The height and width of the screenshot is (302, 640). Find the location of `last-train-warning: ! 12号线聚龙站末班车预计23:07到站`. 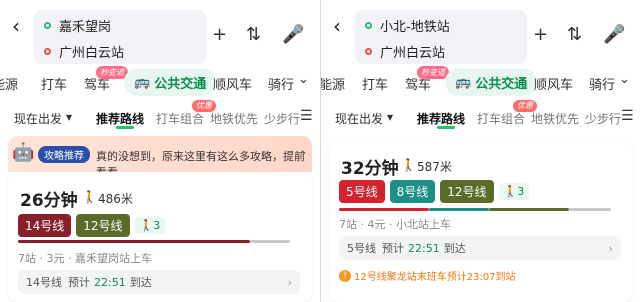

last-train-warning: ! 12号线聚龙站末班车预计23:07到站 is located at coordinates (427, 275).